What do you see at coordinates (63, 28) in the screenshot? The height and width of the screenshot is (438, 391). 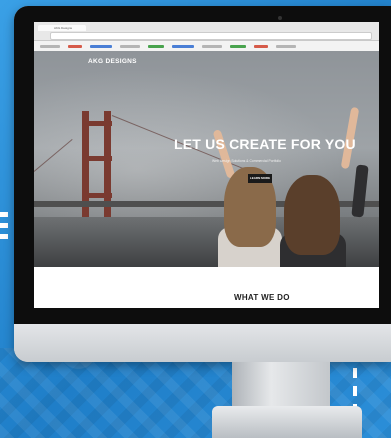 I see `browser-tab-title: AKG Designs` at bounding box center [63, 28].